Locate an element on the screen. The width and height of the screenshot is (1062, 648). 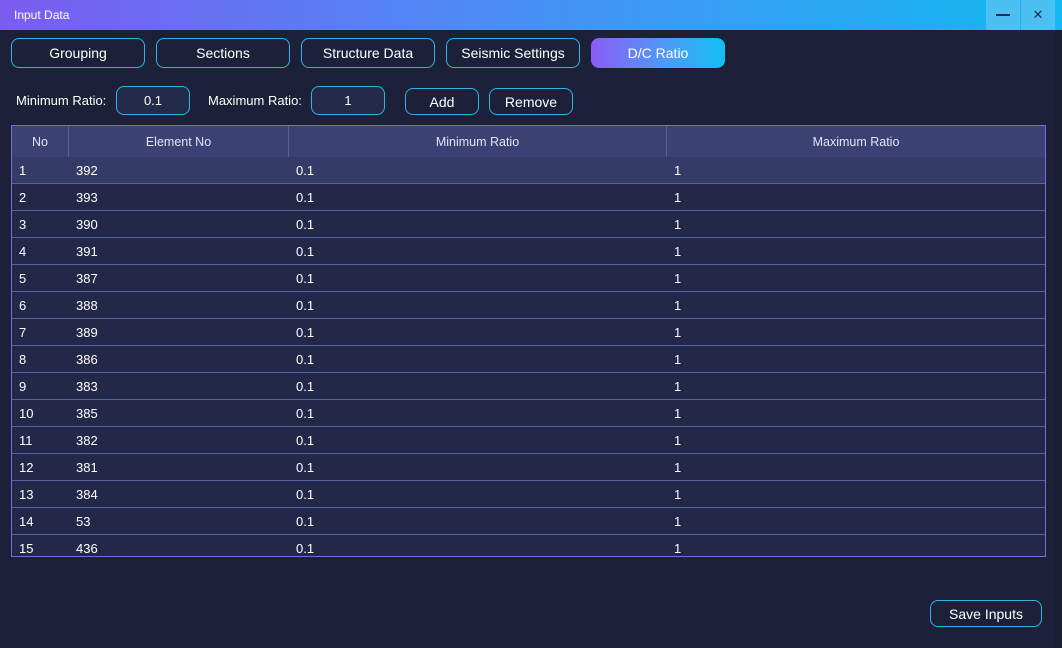
cell-no: 7 is located at coordinates (23, 332).